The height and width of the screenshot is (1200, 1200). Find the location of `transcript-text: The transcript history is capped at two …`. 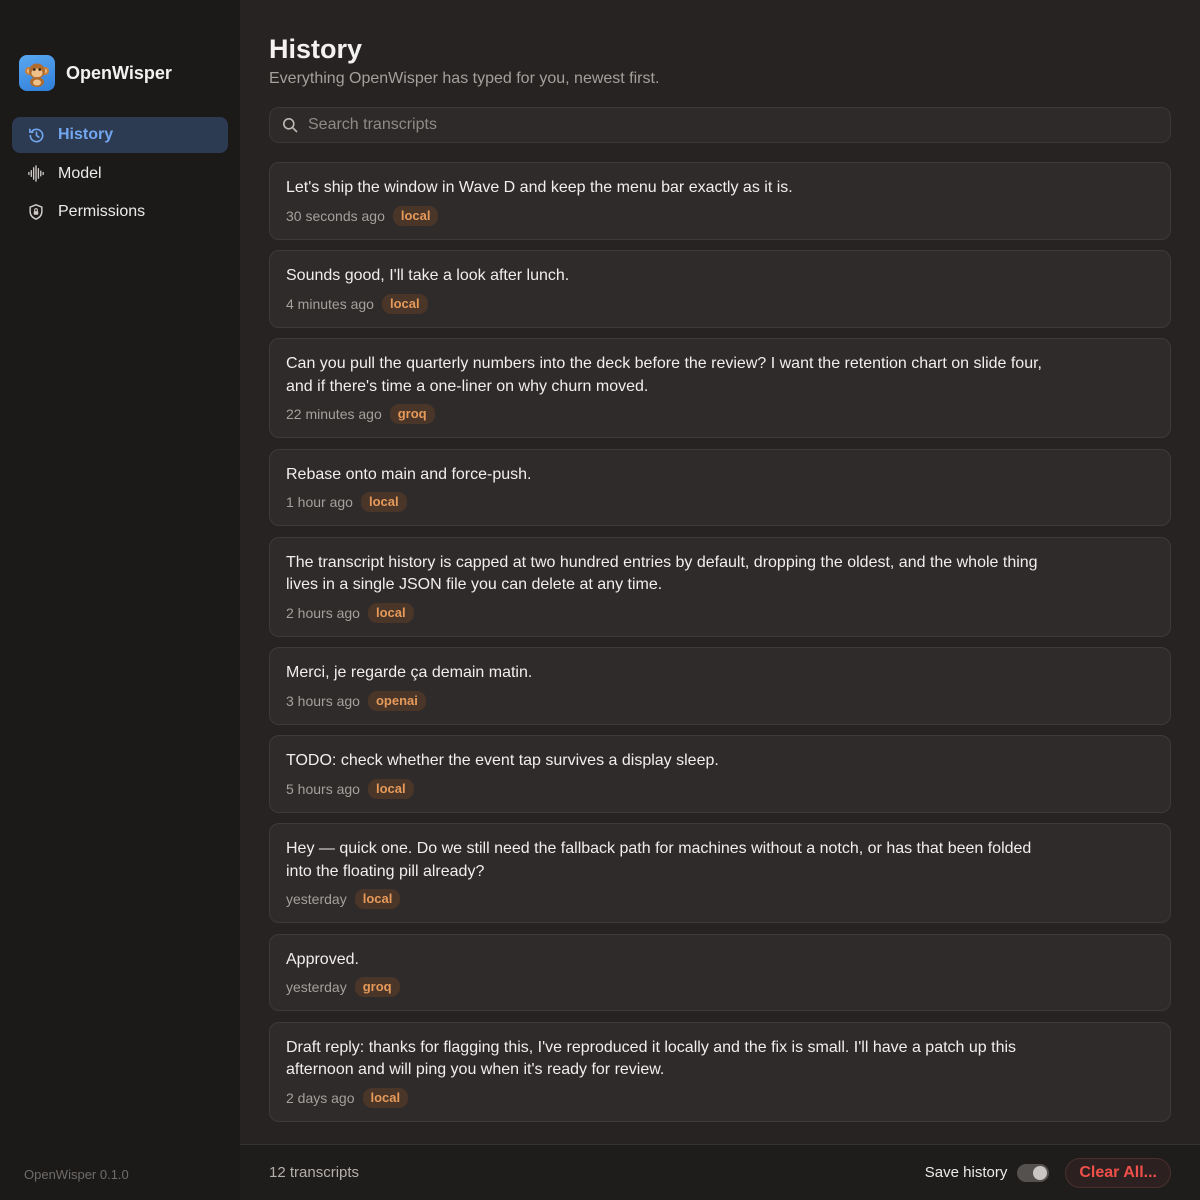

transcript-text: The transcript history is capped at two … is located at coordinates (662, 573).